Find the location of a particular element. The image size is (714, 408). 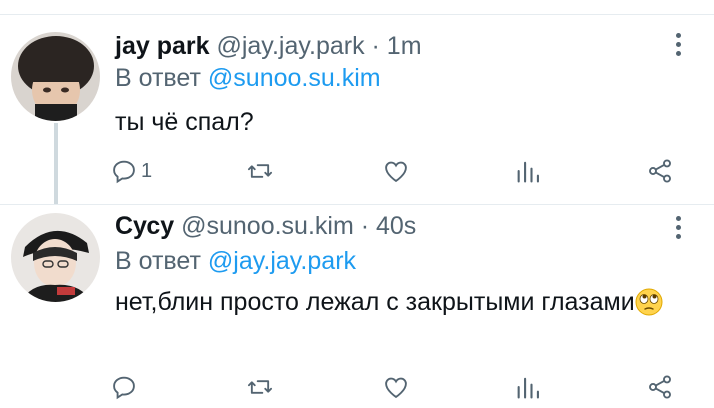

reply-to-link: @sunoo.su.kim is located at coordinates (294, 78).